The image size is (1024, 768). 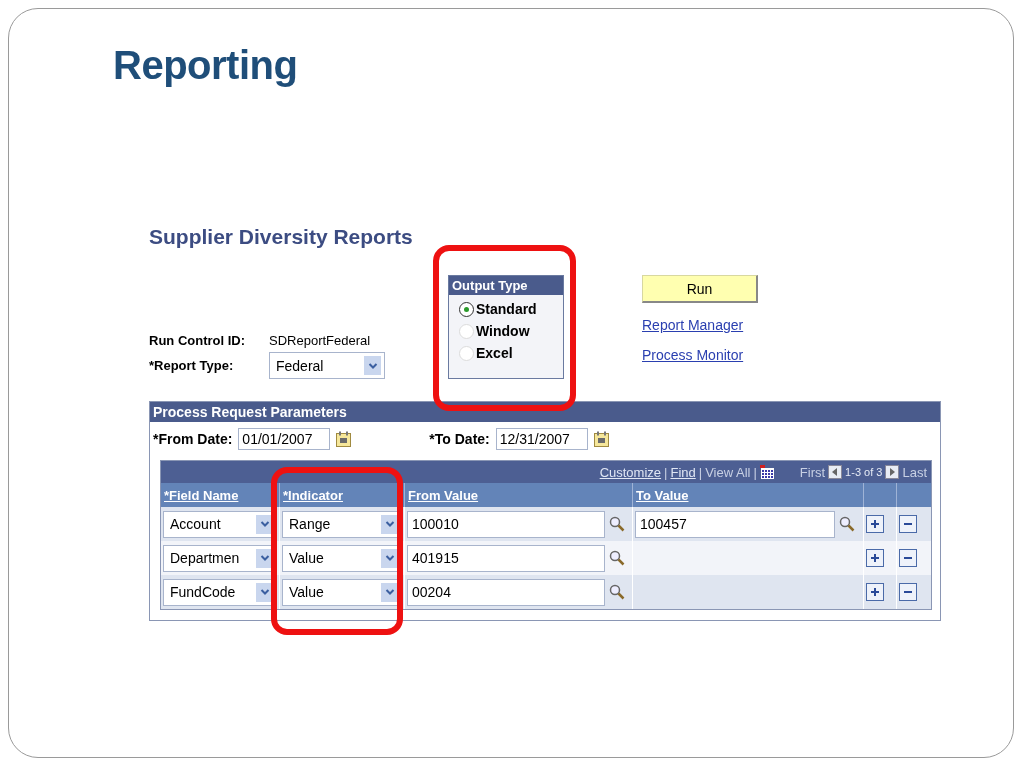 What do you see at coordinates (545, 412) in the screenshot?
I see `panel-header: Process Request Parameters` at bounding box center [545, 412].